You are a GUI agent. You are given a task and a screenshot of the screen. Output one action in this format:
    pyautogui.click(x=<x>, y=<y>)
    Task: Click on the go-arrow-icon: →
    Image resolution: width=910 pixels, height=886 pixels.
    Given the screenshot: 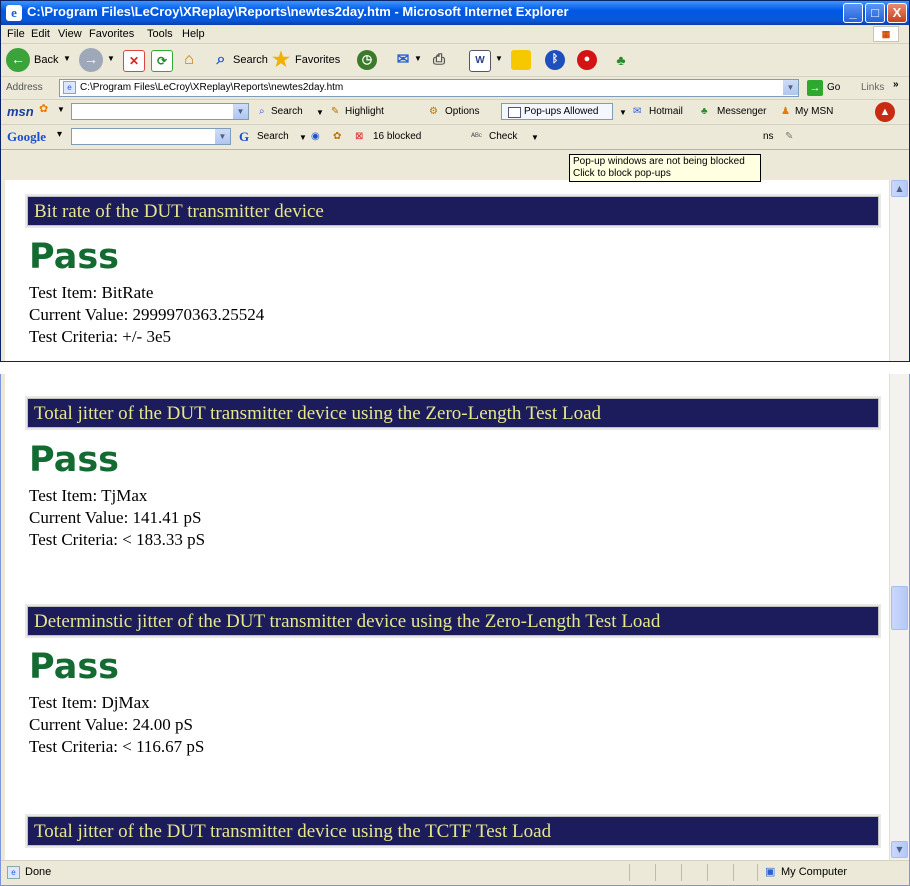 What is the action you would take?
    pyautogui.click(x=815, y=88)
    